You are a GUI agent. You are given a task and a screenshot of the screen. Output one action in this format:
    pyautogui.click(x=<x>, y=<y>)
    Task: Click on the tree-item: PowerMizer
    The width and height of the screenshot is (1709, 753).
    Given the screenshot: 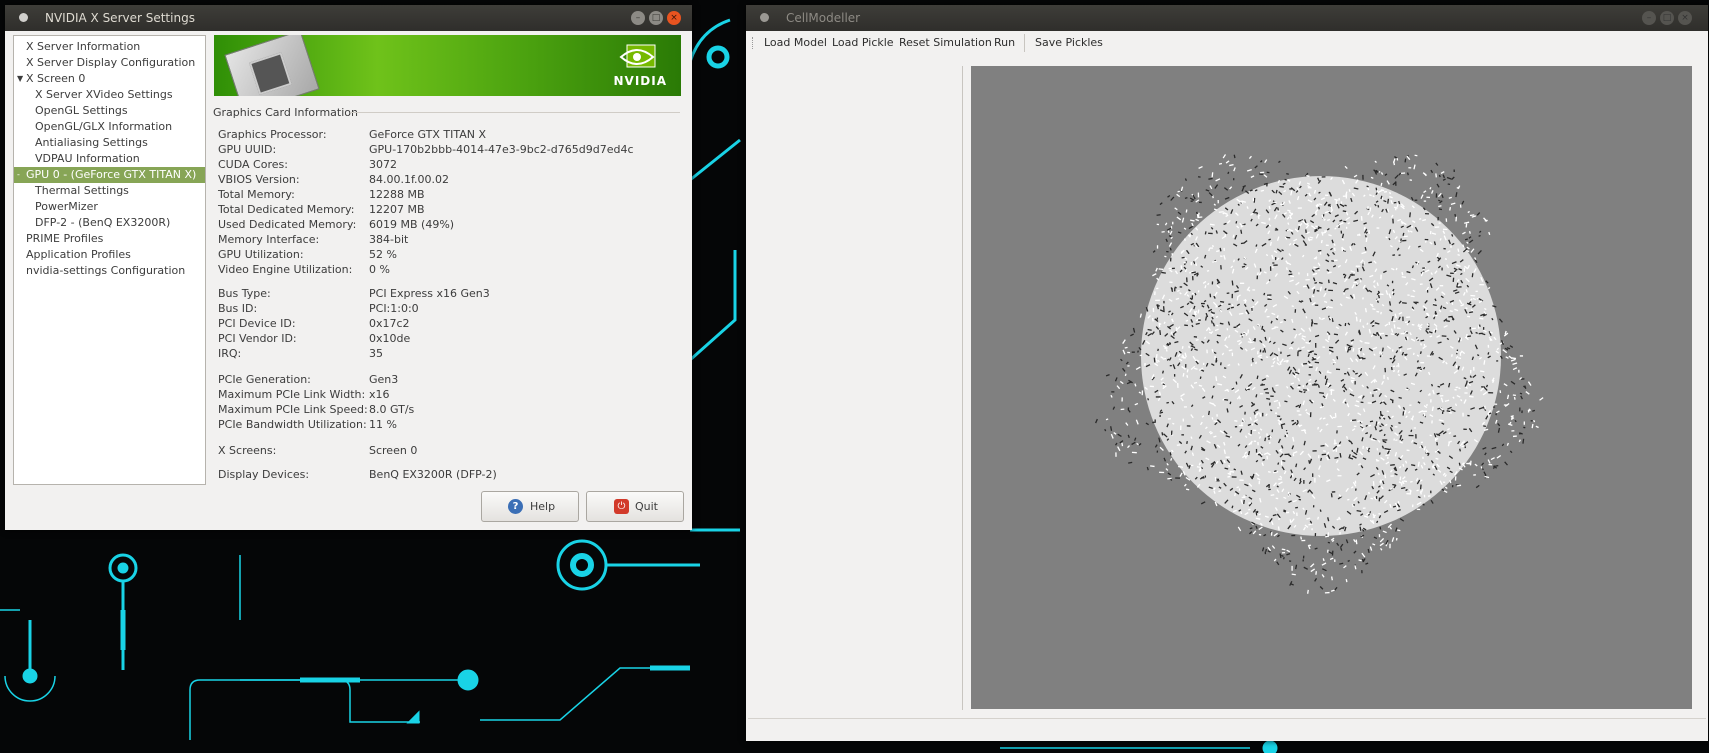 What is the action you would take?
    pyautogui.click(x=109, y=207)
    